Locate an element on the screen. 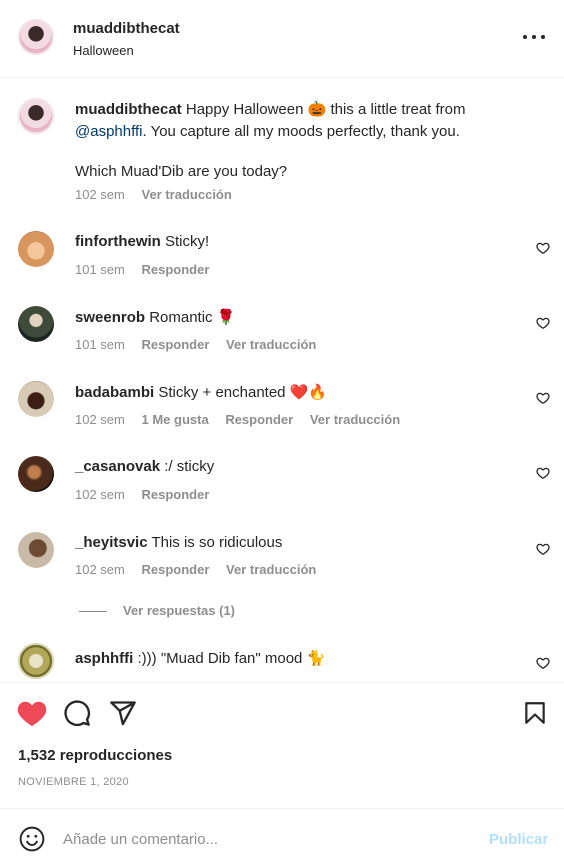 Image resolution: width=564 pixels, height=867 pixels. publish-button: Publicar is located at coordinates (518, 839).